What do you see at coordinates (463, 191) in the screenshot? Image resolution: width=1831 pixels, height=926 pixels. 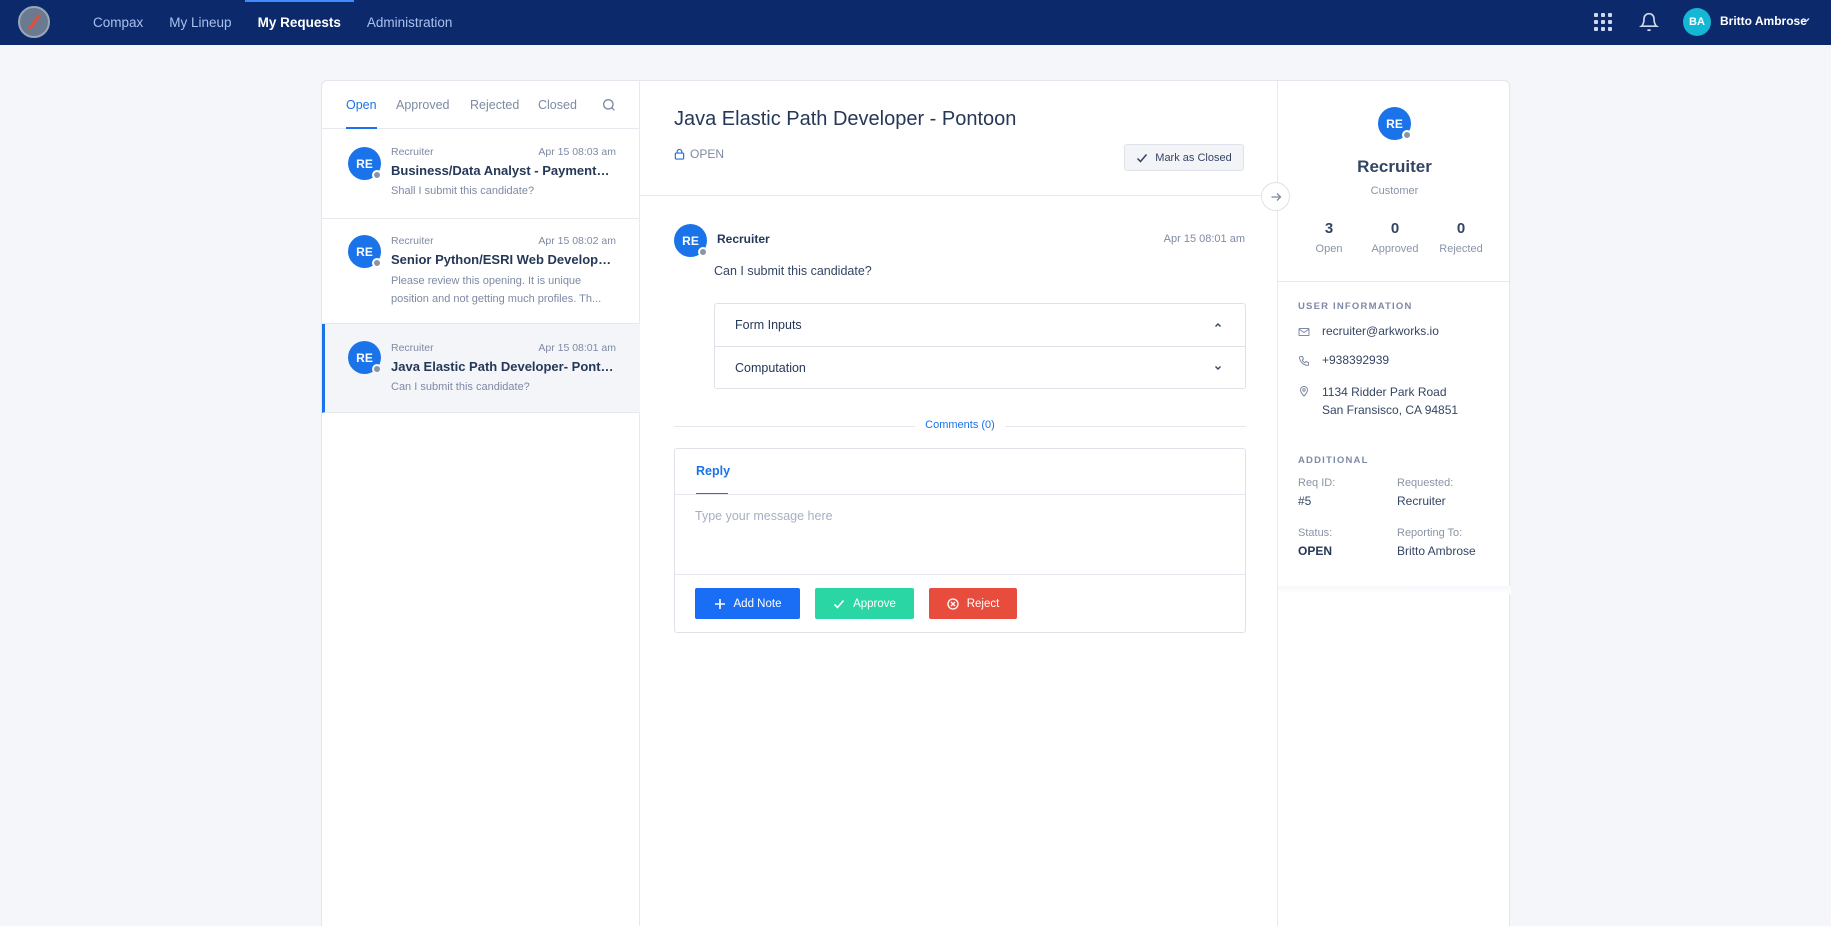 I see `list-item-preview: Shall I submit this candidate?` at bounding box center [463, 191].